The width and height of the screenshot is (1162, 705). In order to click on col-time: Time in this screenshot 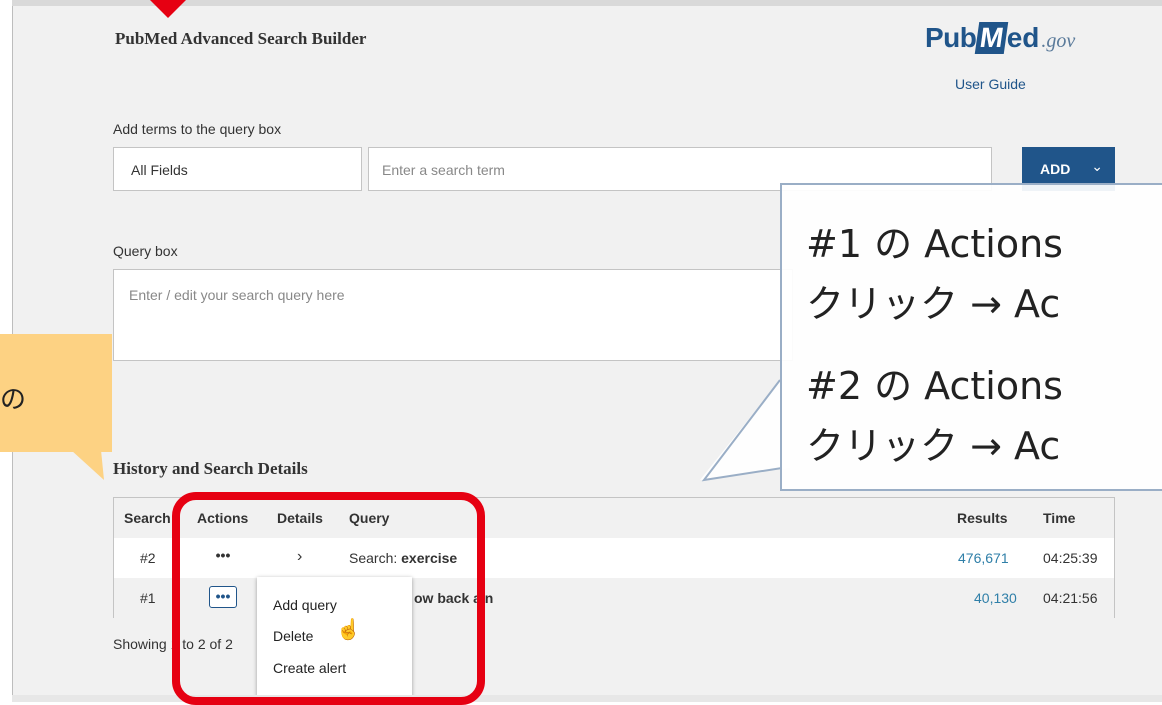, I will do `click(1059, 518)`.